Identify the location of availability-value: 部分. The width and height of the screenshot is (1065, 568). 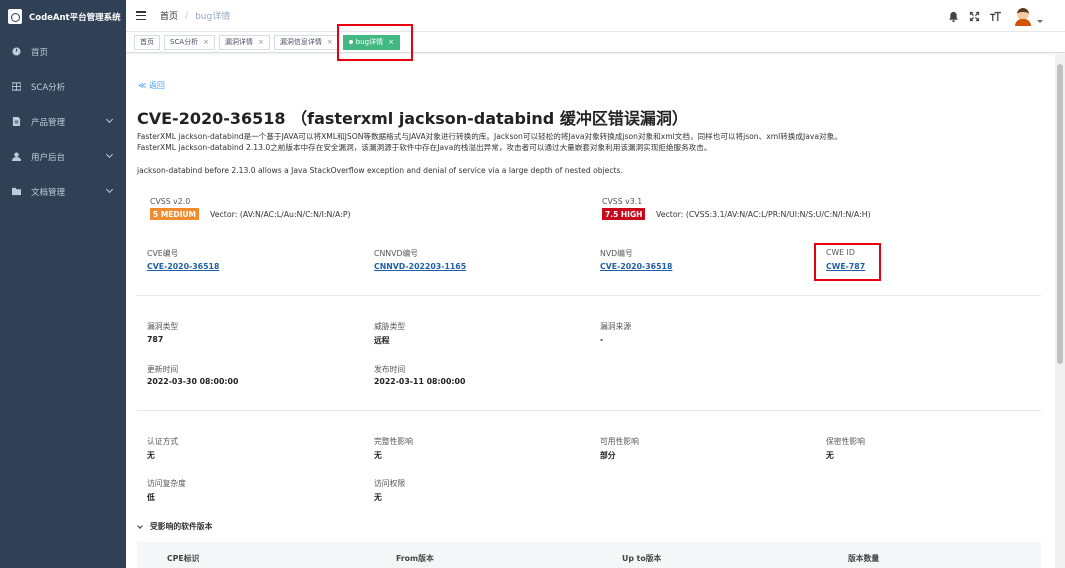
(608, 455).